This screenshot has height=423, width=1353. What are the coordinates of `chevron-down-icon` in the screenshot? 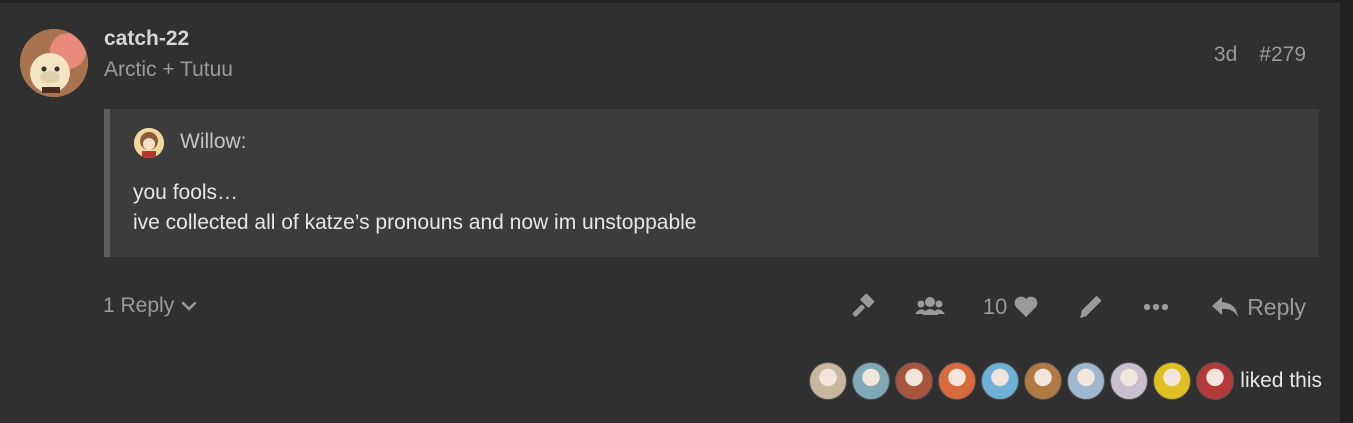 It's located at (189, 306).